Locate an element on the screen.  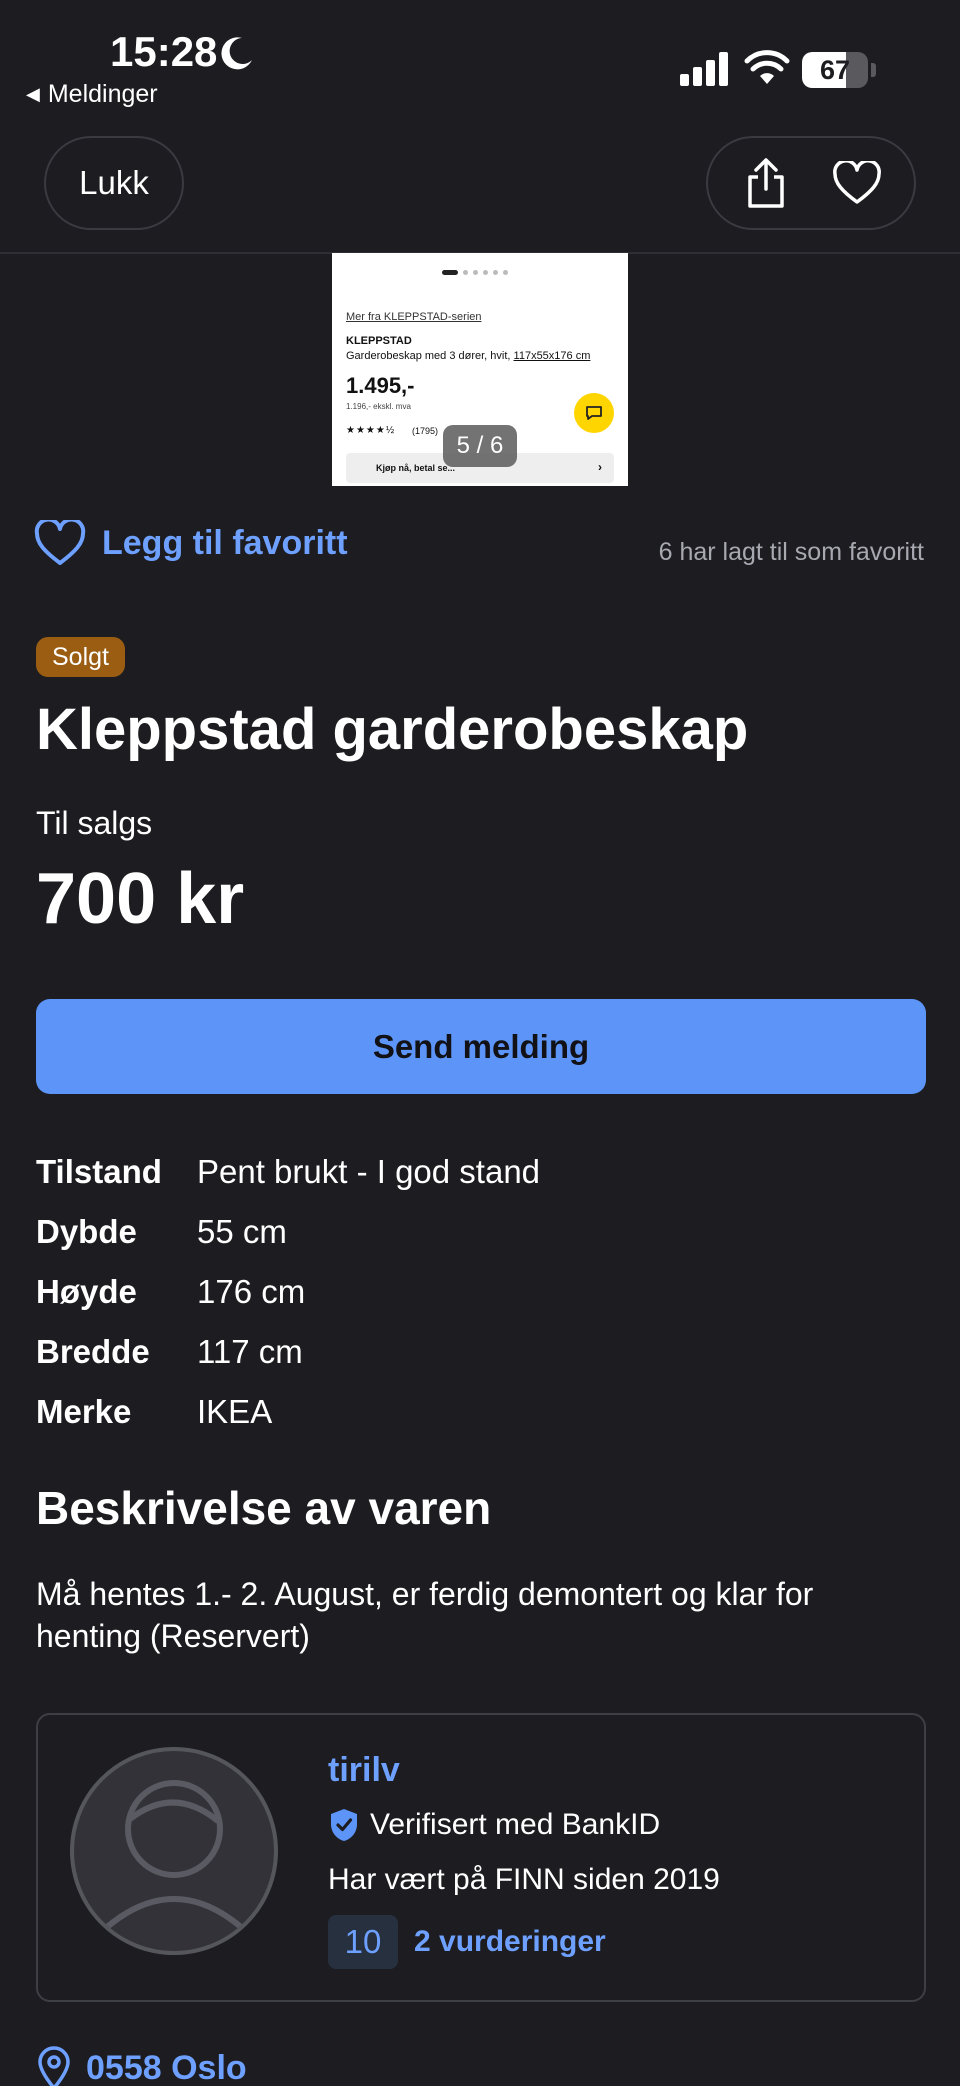
rating-row: 10 2 vurderinger is located at coordinates (467, 1942).